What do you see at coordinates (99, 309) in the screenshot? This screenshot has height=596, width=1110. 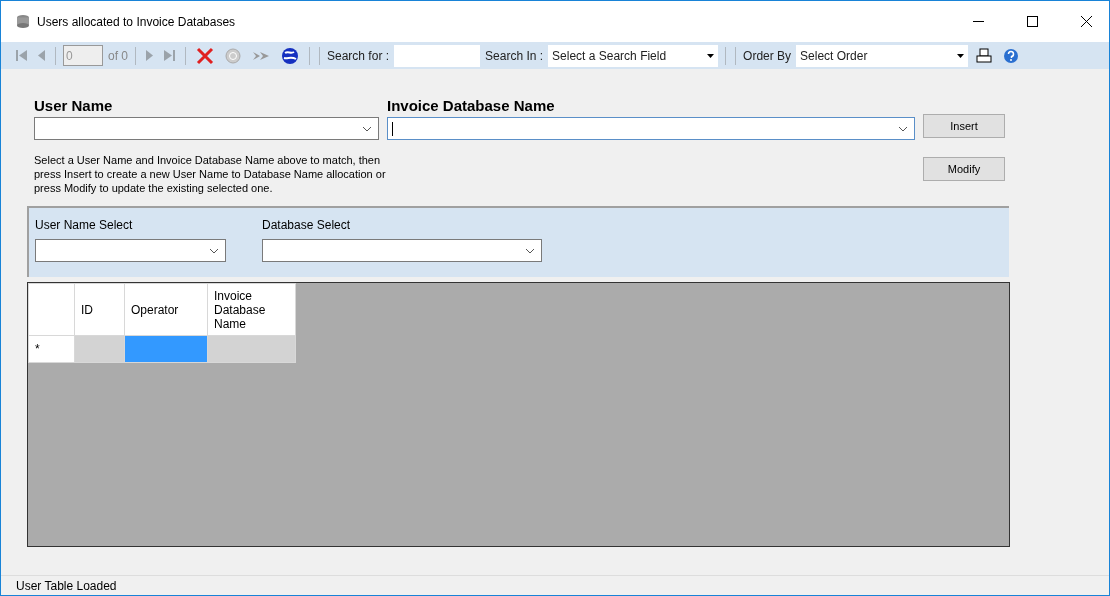 I see `column-header: ID` at bounding box center [99, 309].